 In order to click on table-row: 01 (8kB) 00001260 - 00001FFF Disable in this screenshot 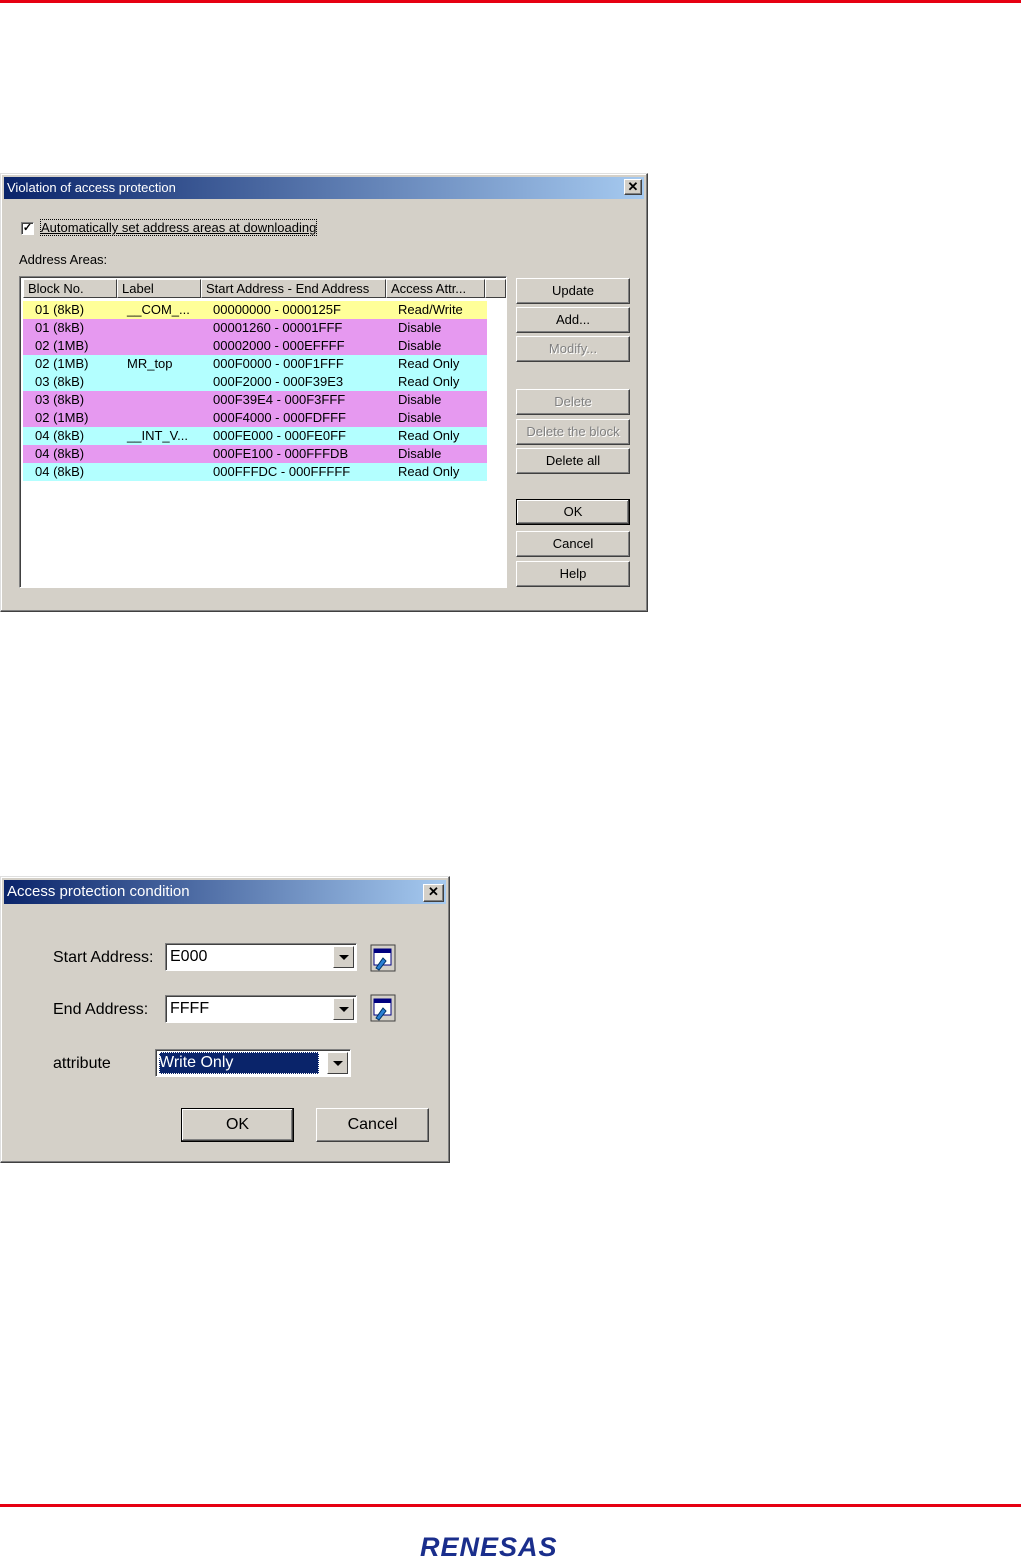, I will do `click(255, 328)`.